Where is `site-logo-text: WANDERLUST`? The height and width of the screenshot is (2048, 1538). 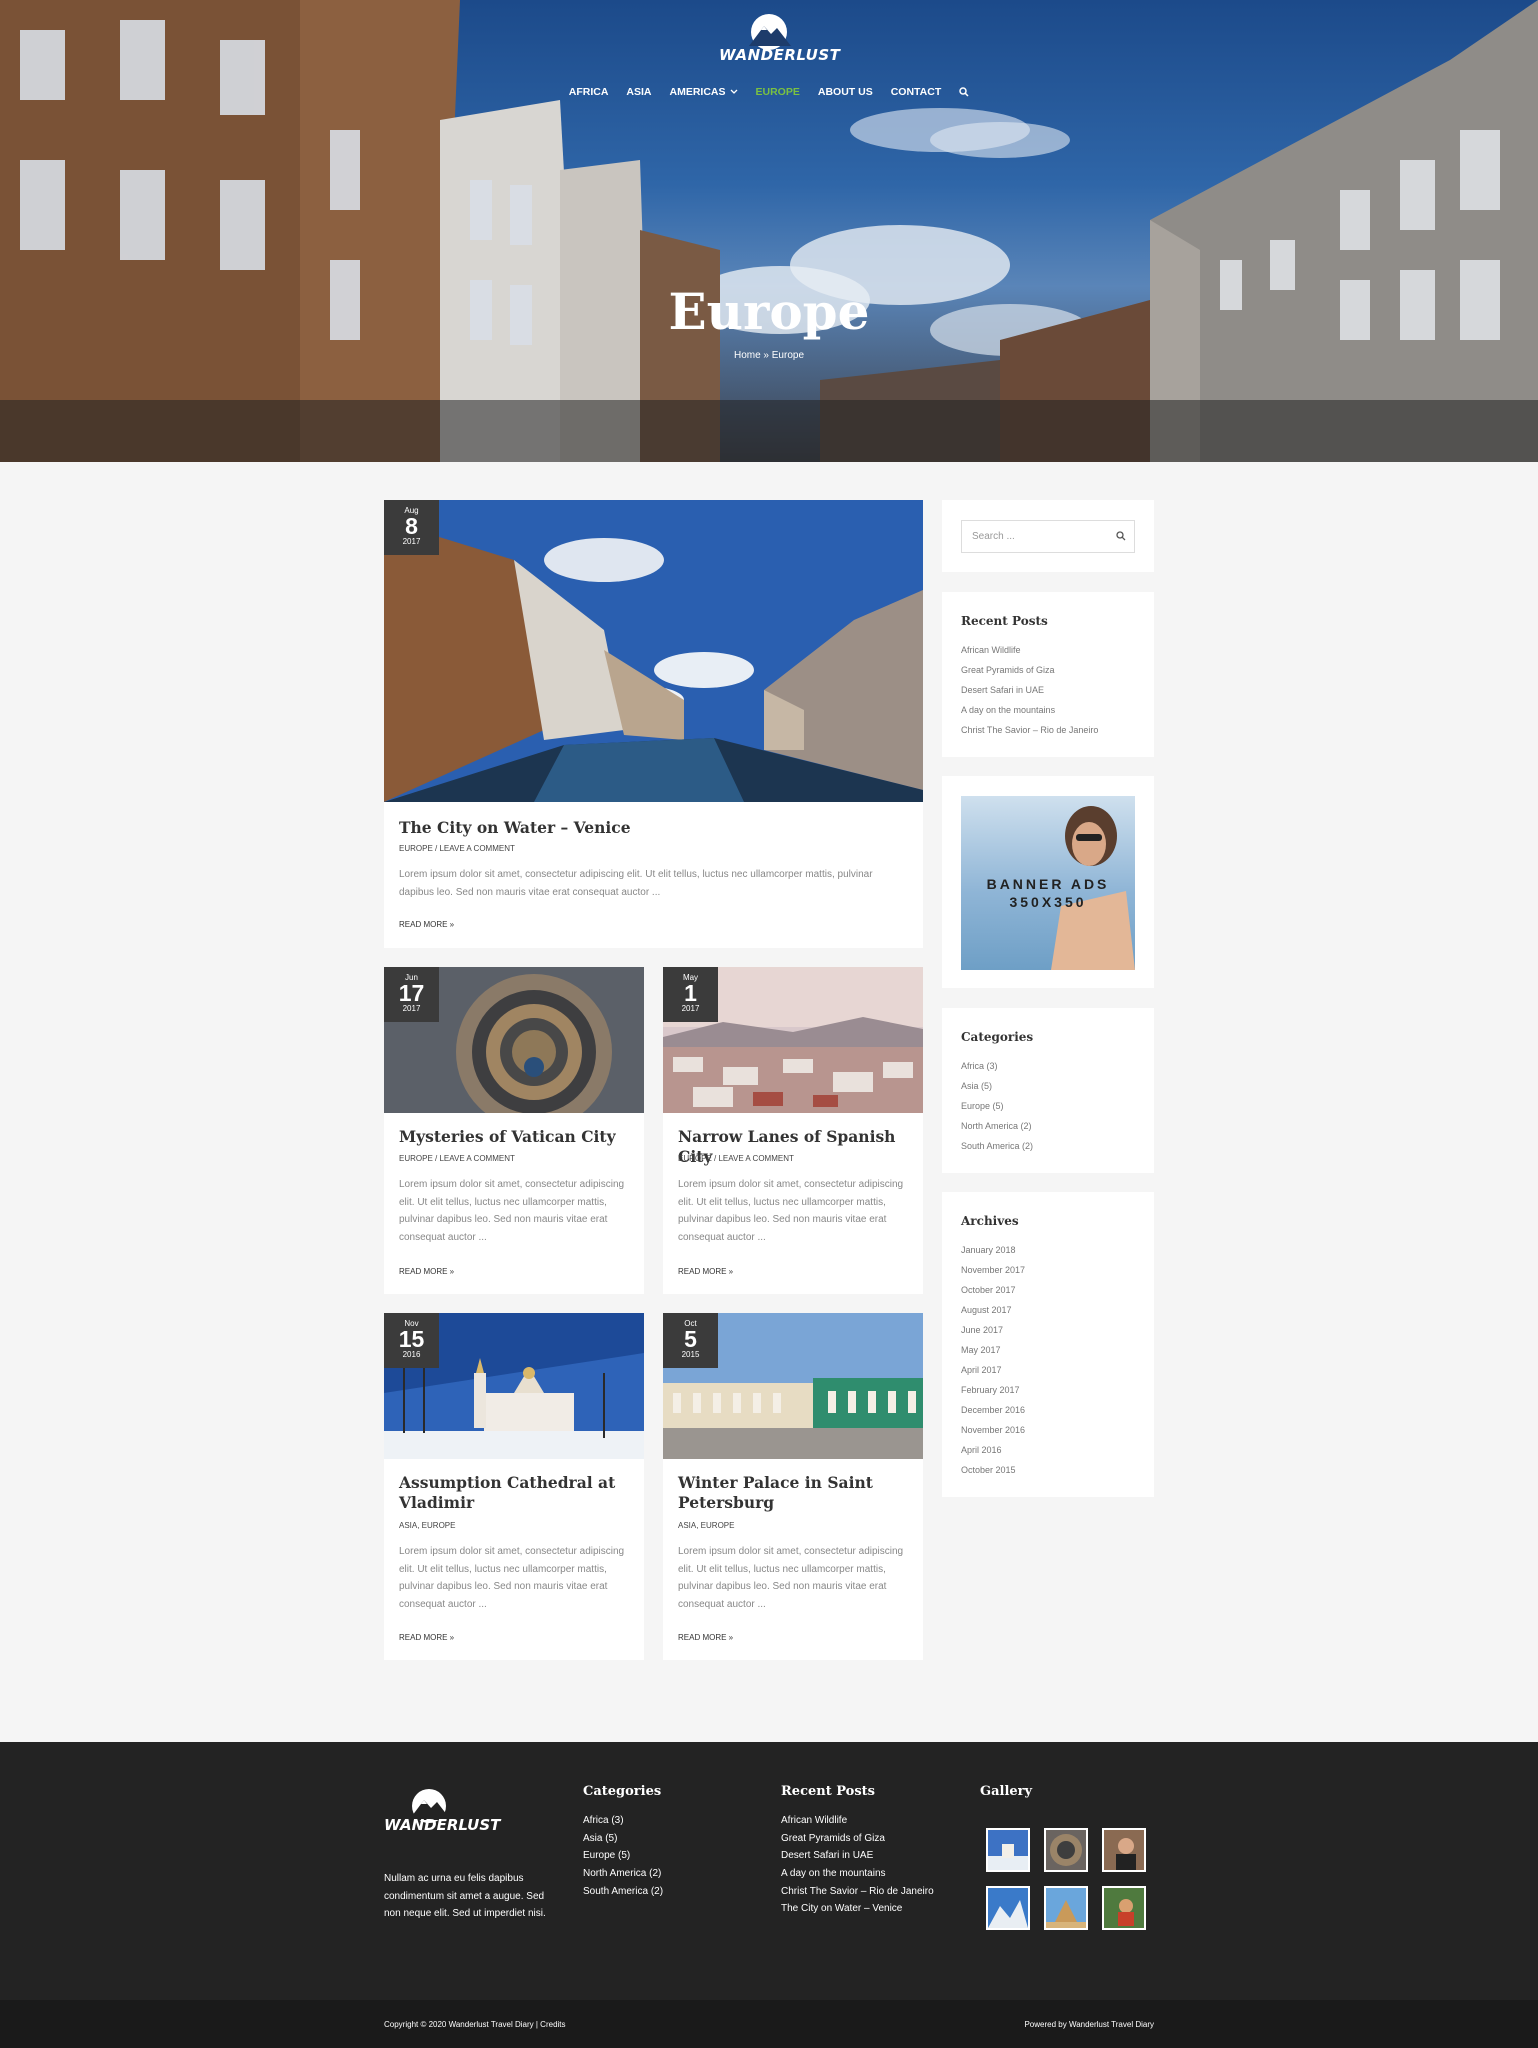 site-logo-text: WANDERLUST is located at coordinates (780, 55).